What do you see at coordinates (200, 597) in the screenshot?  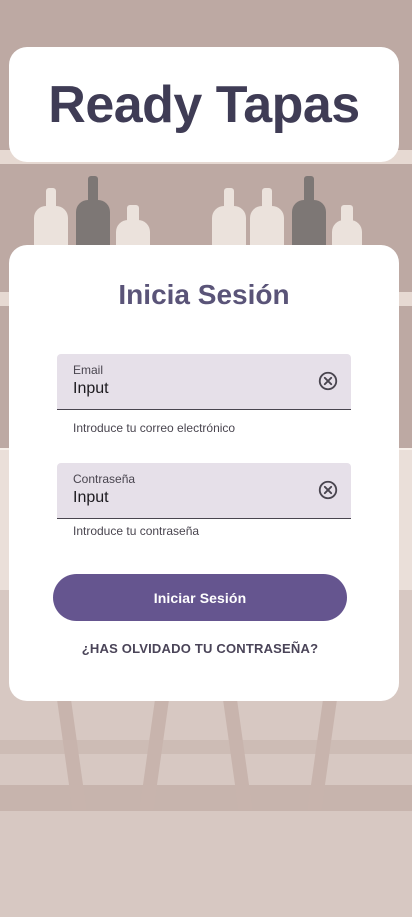 I see `login-button: Iniciar Sesión` at bounding box center [200, 597].